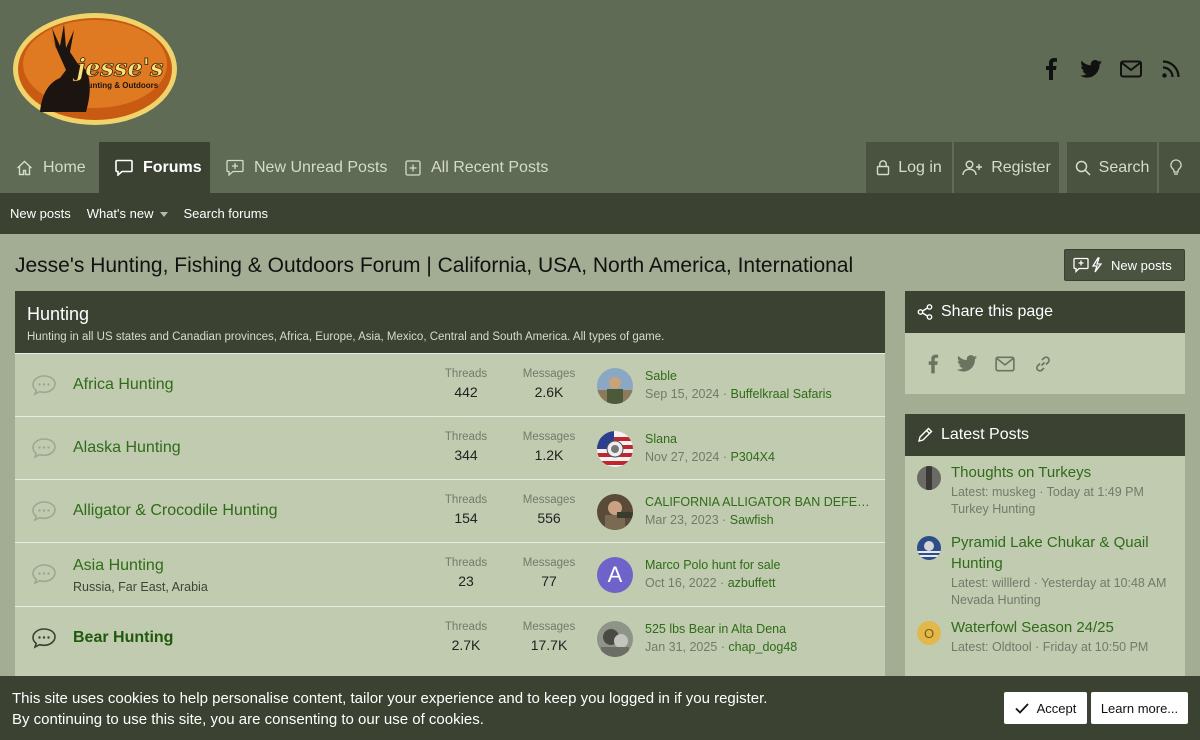 This screenshot has height=740, width=1200. I want to click on comment-plus-icon, so click(235, 167).